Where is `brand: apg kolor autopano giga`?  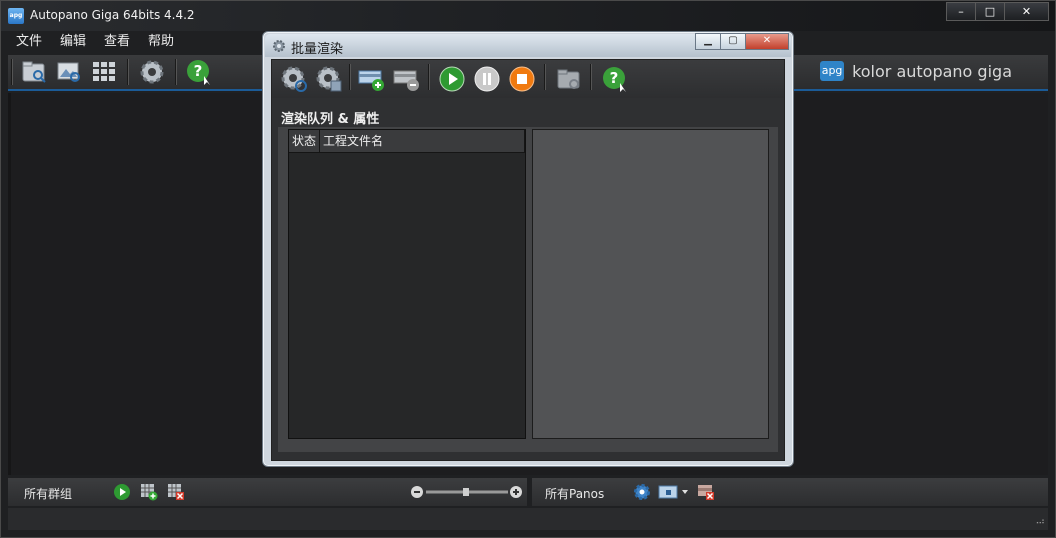
brand: apg kolor autopano giga is located at coordinates (916, 71).